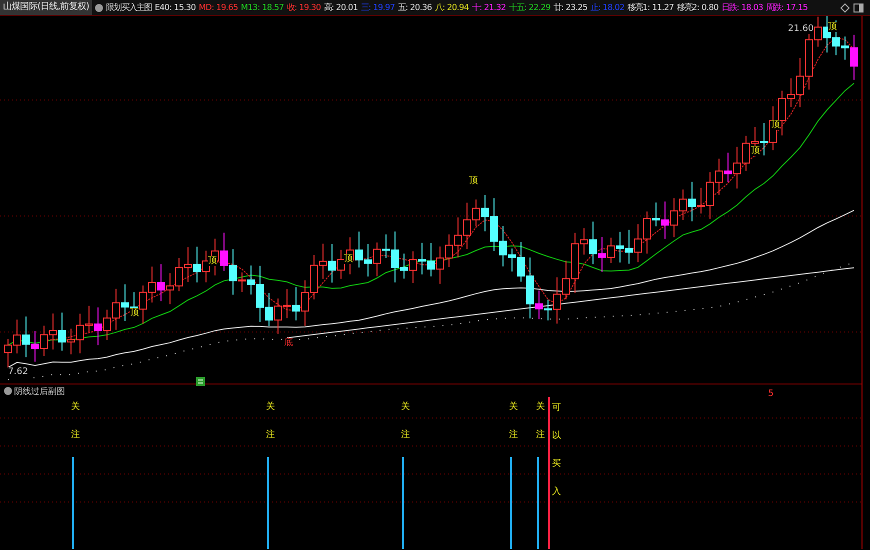 This screenshot has height=550, width=870. What do you see at coordinates (129, 7) in the screenshot?
I see `indicator-name: 限划买入主图` at bounding box center [129, 7].